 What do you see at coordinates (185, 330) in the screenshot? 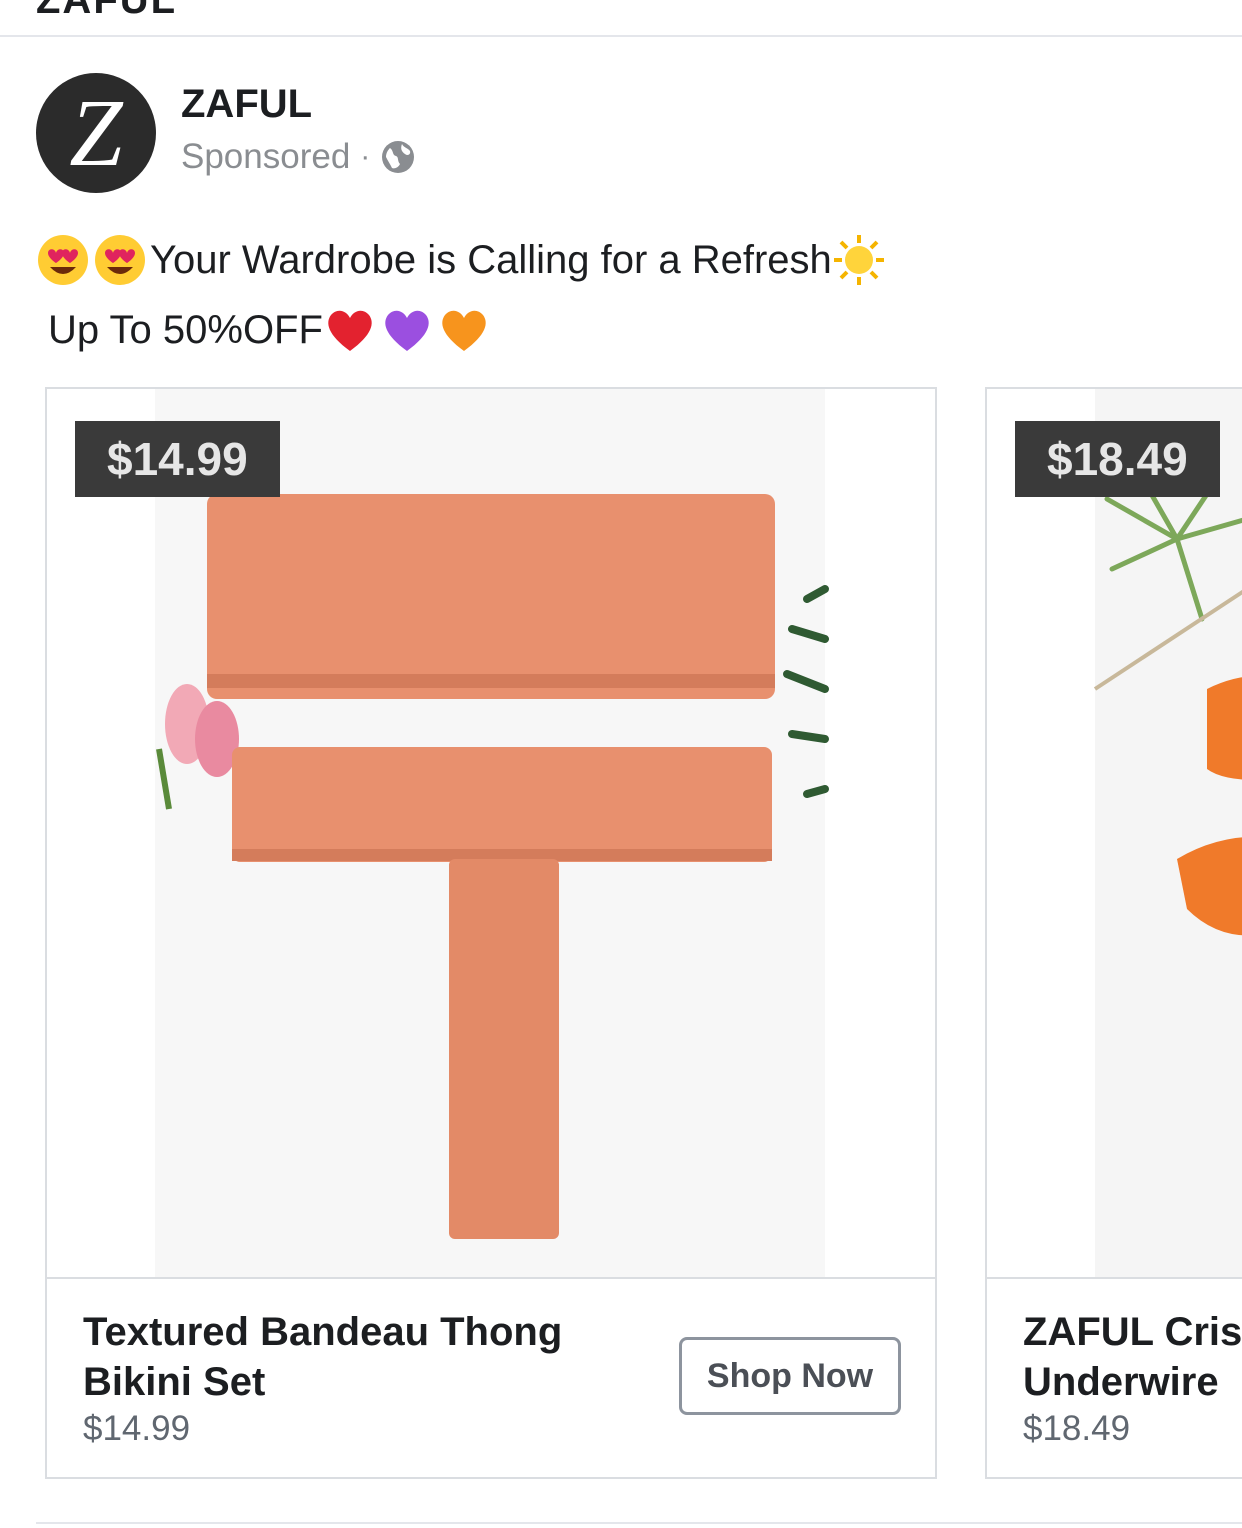
I see `caption-text-2: Up To 50%OFF` at bounding box center [185, 330].